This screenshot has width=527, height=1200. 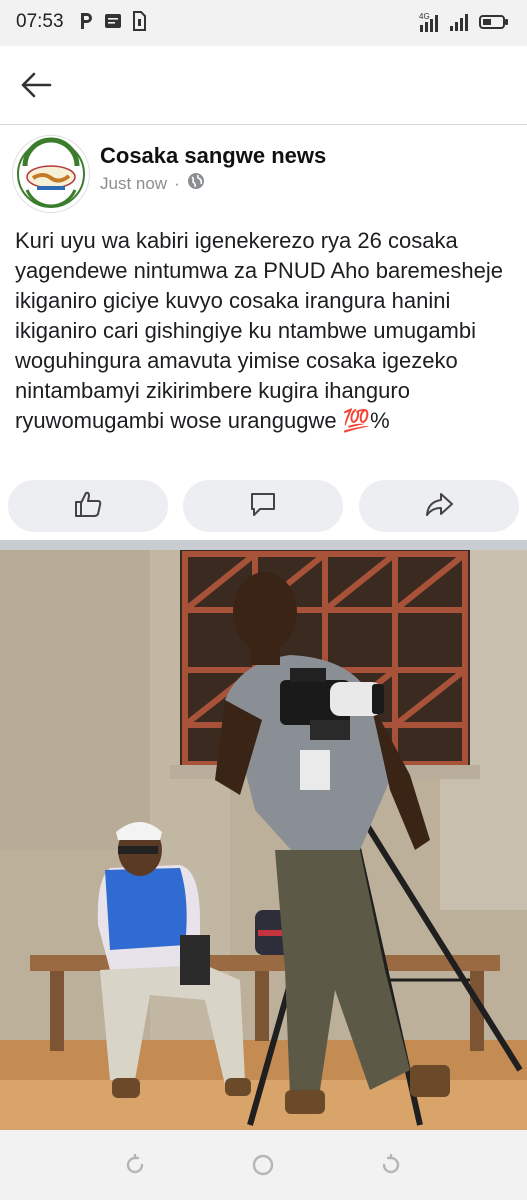 I want to click on status-right-icons: 4G, so click(x=464, y=24).